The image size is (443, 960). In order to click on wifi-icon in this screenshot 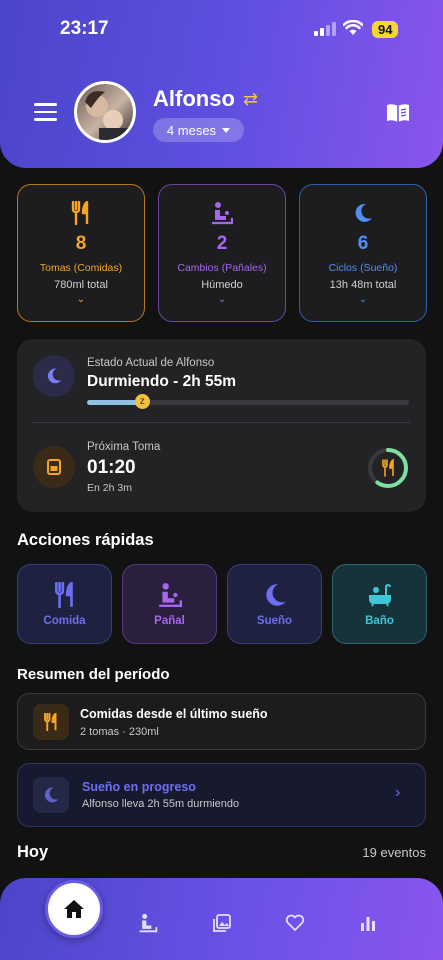, I will do `click(353, 27)`.